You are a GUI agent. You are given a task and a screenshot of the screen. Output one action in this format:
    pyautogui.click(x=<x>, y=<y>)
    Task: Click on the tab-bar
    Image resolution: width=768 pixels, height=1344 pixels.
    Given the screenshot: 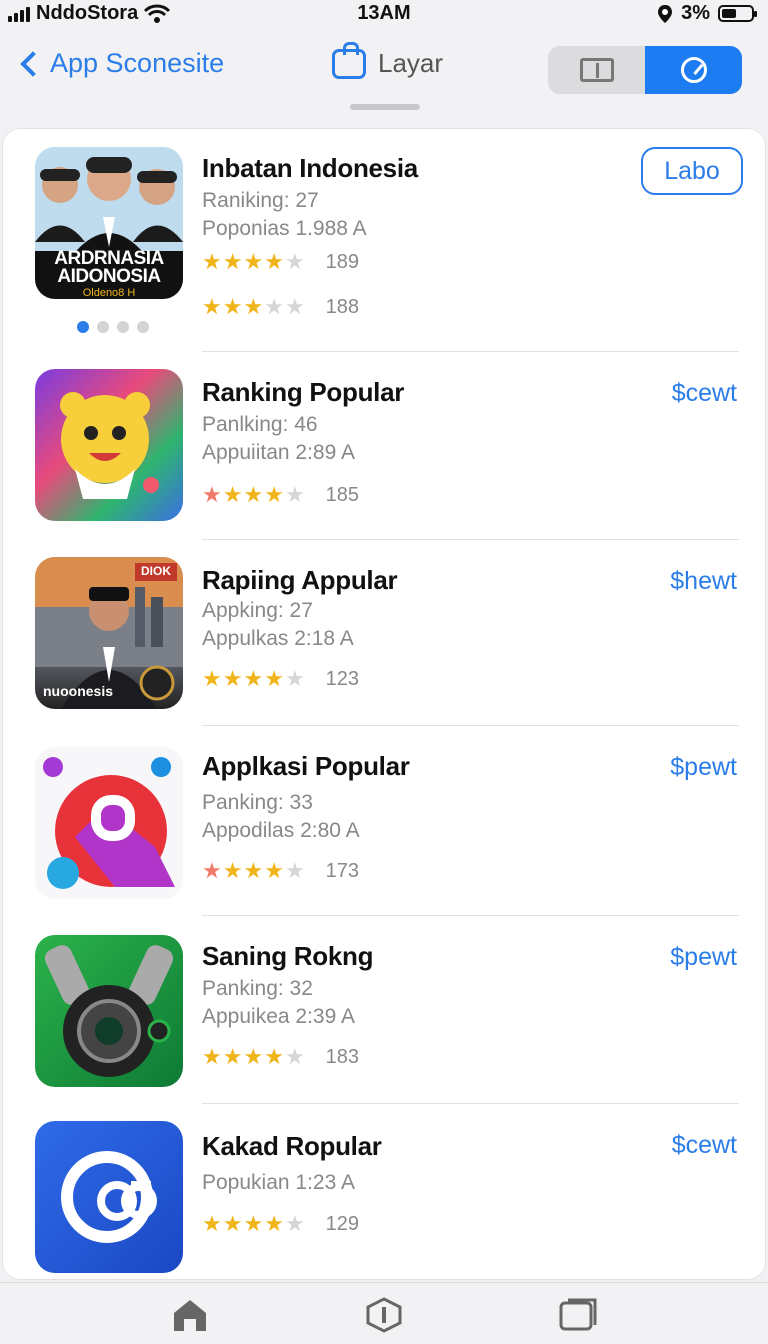 What is the action you would take?
    pyautogui.click(x=384, y=1313)
    